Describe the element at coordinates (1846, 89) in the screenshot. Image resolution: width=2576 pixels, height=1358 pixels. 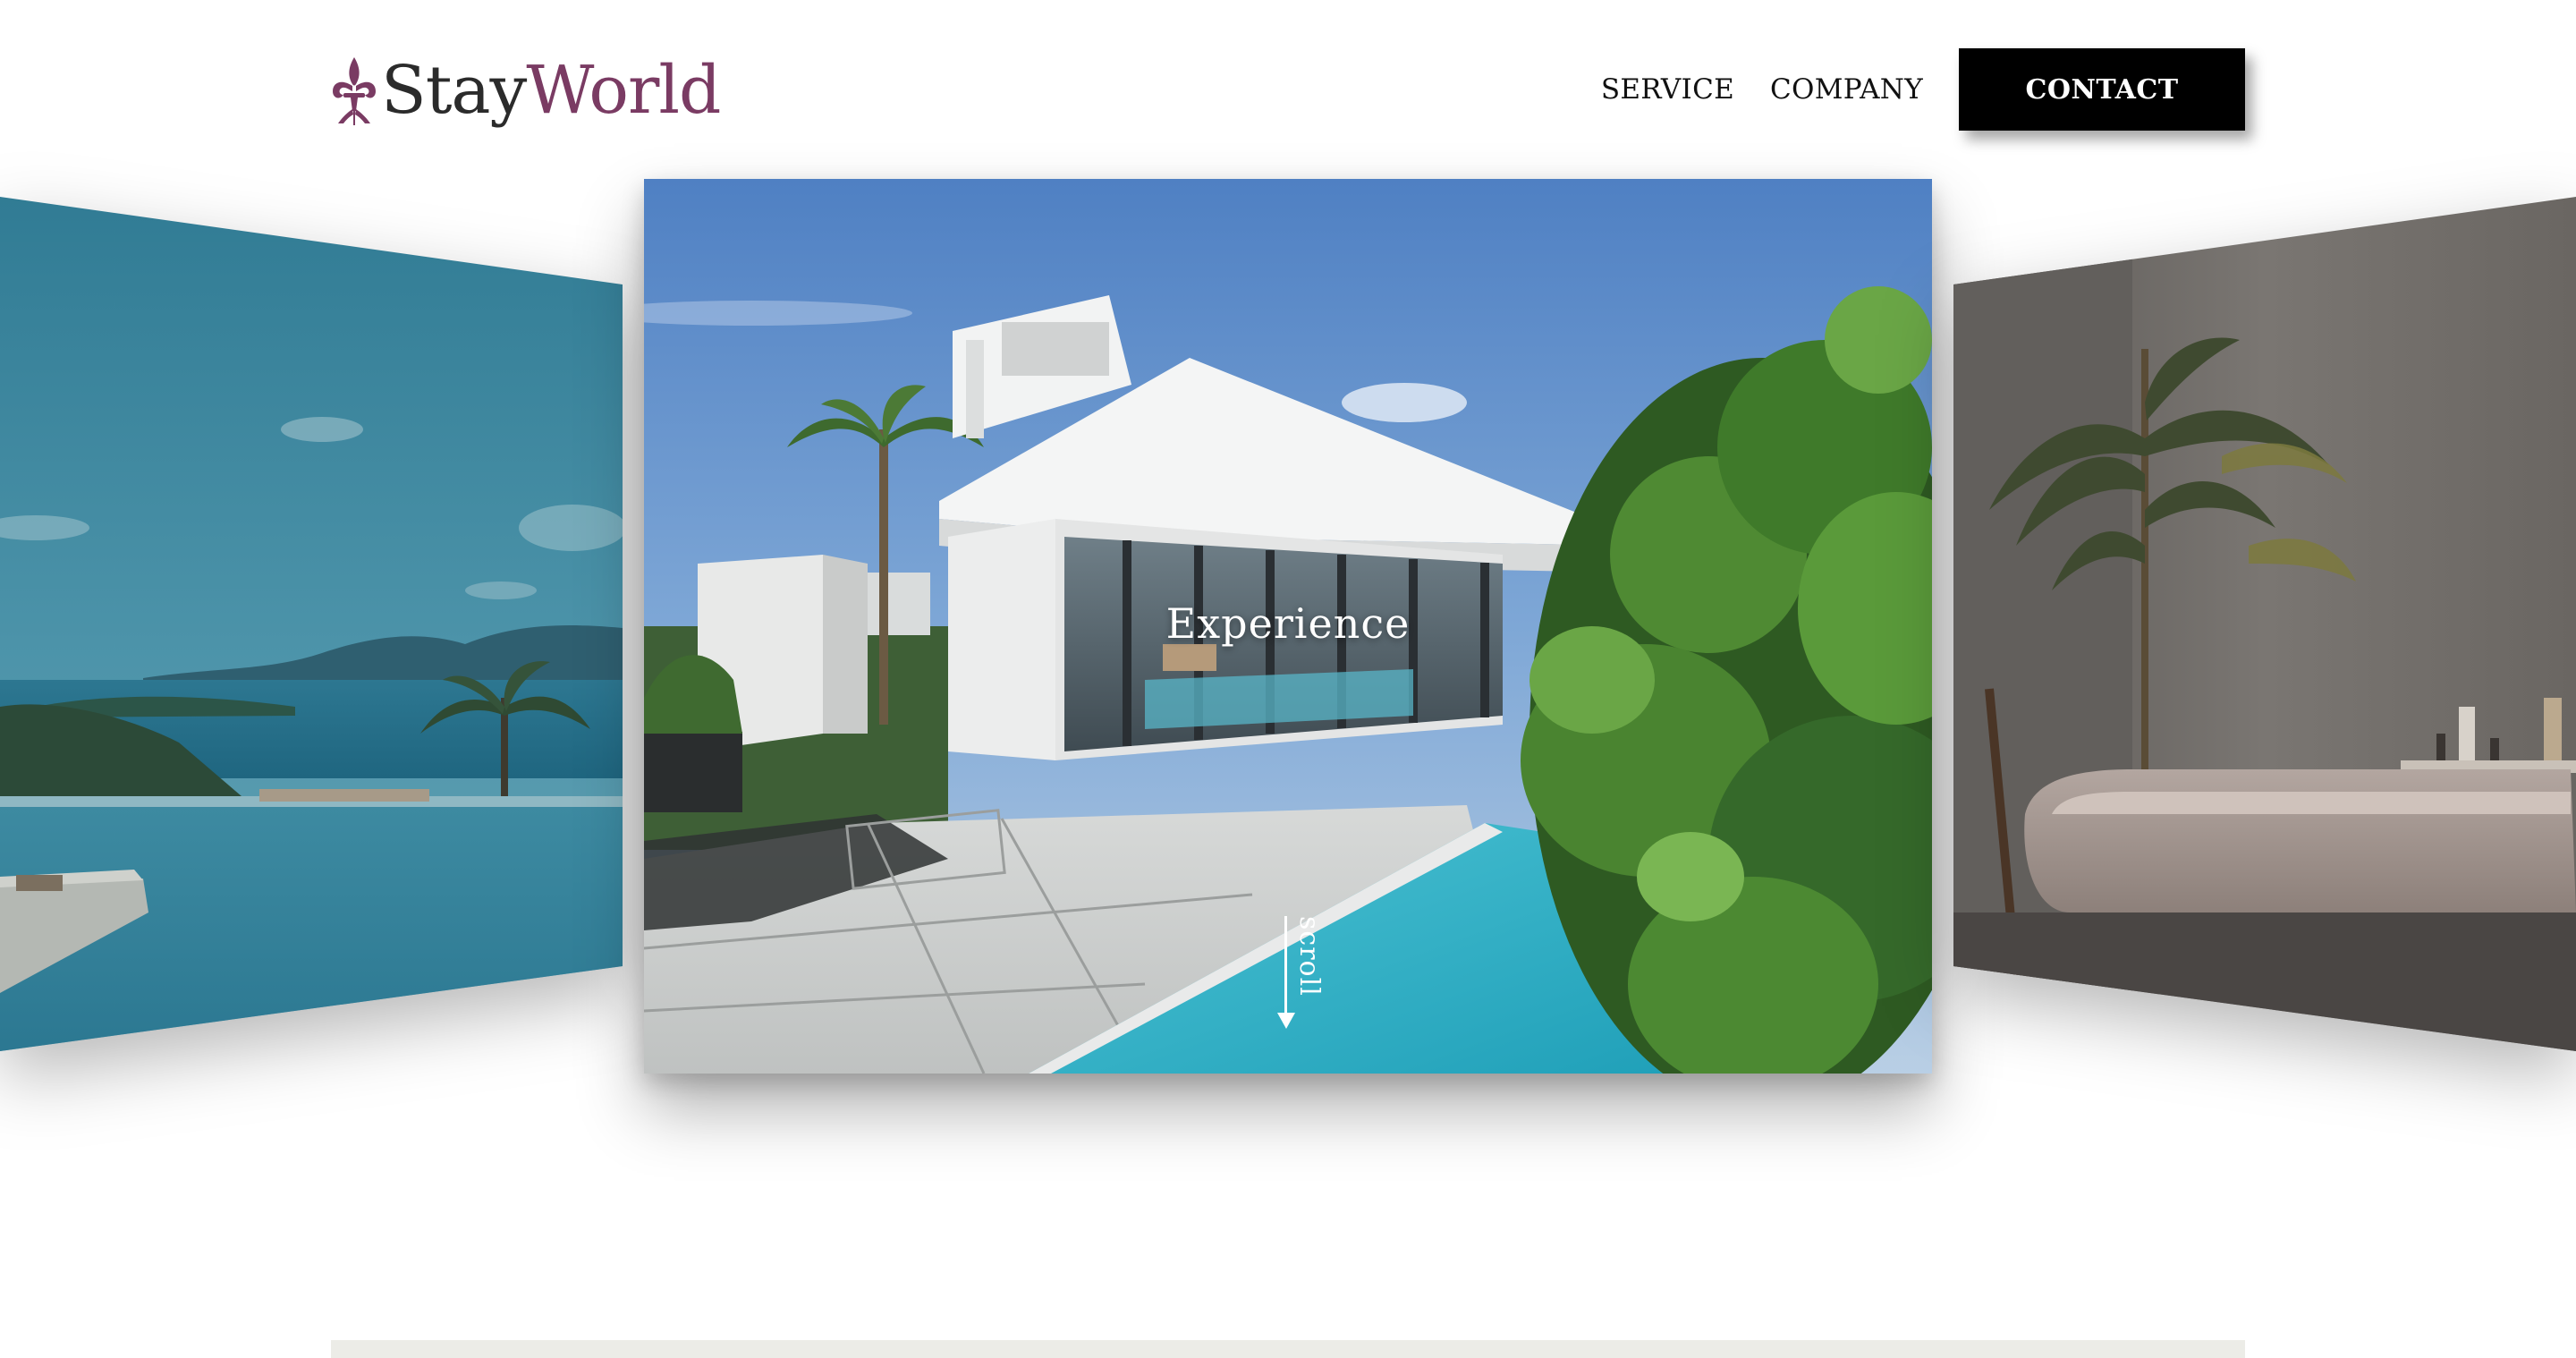
I see `nav-link-company: COMPANY` at that location.